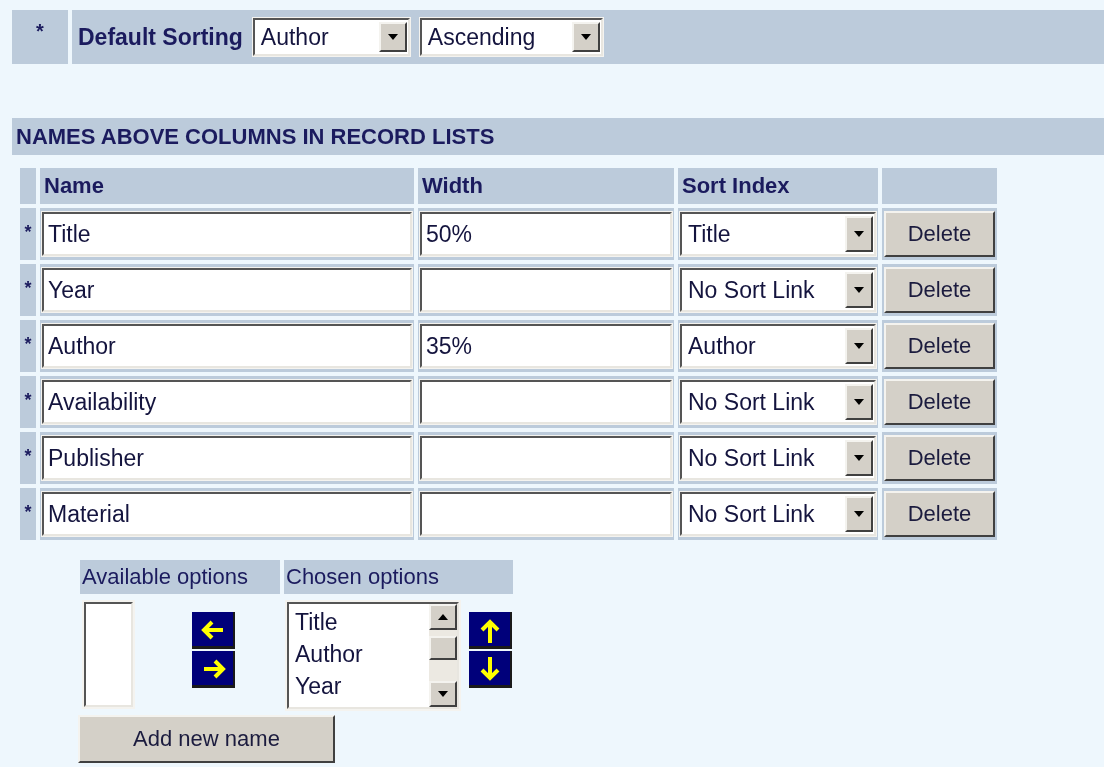 This screenshot has height=767, width=1104. Describe the element at coordinates (227, 234) in the screenshot. I see `name-field: Title` at that location.